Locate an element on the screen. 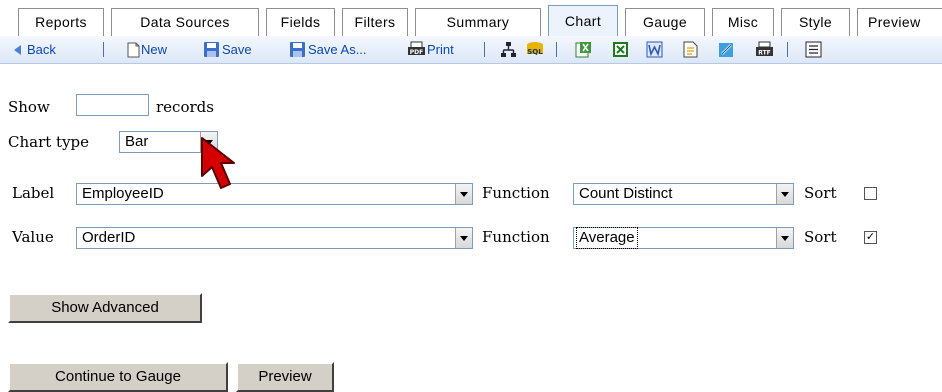 Image resolution: width=942 pixels, height=392 pixels. document-icon is located at coordinates (690, 49).